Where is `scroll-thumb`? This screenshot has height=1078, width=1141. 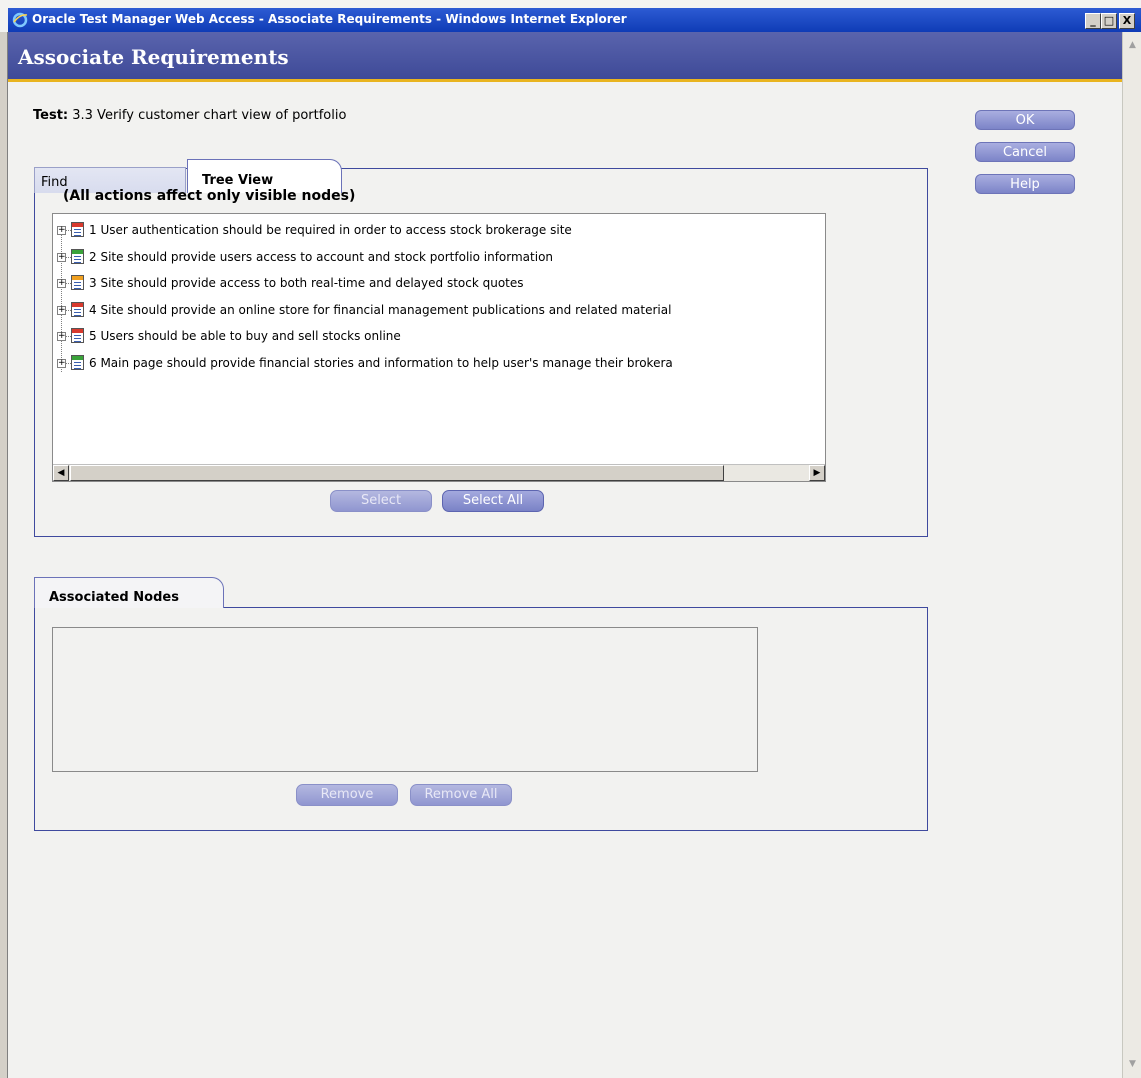
scroll-thumb is located at coordinates (397, 473).